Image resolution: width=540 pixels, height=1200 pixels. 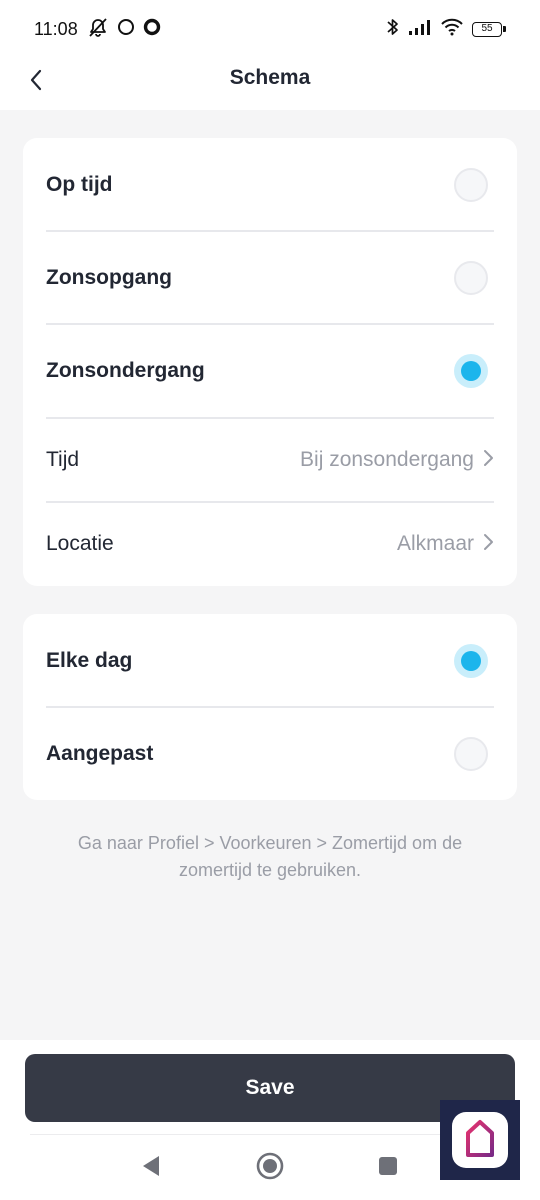 What do you see at coordinates (471, 753) in the screenshot?
I see `radio-aangepast` at bounding box center [471, 753].